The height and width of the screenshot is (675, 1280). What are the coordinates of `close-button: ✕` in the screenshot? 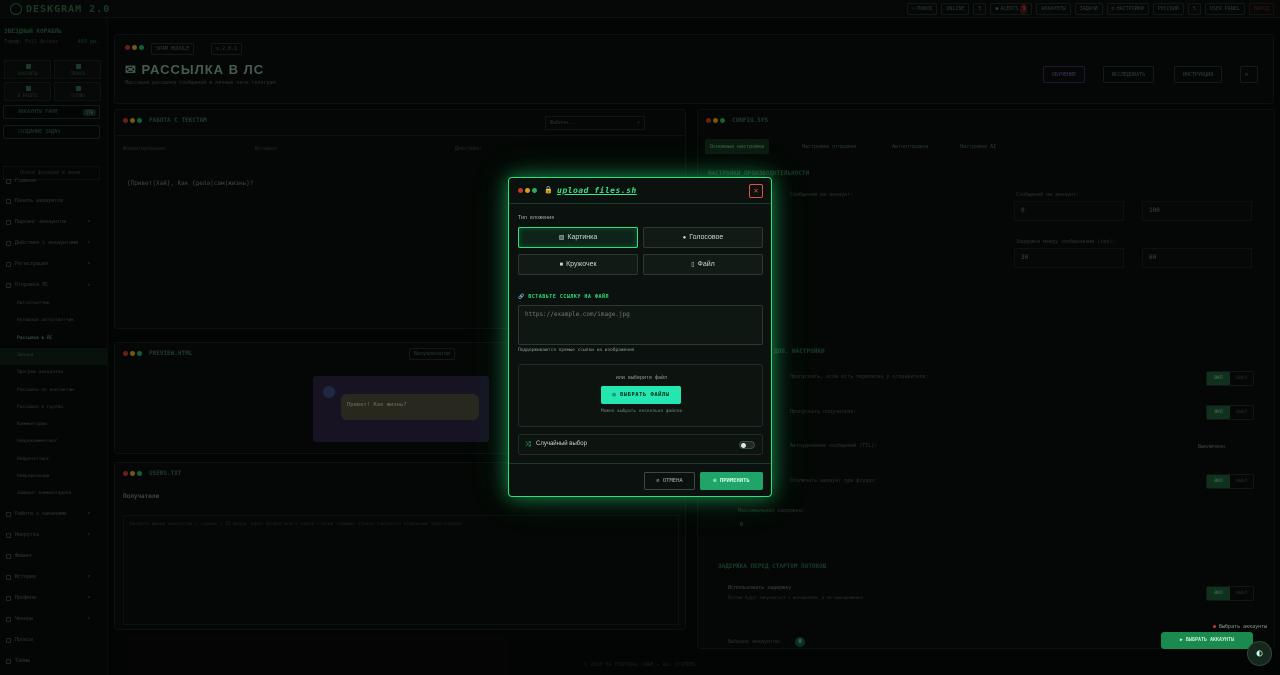 It's located at (756, 191).